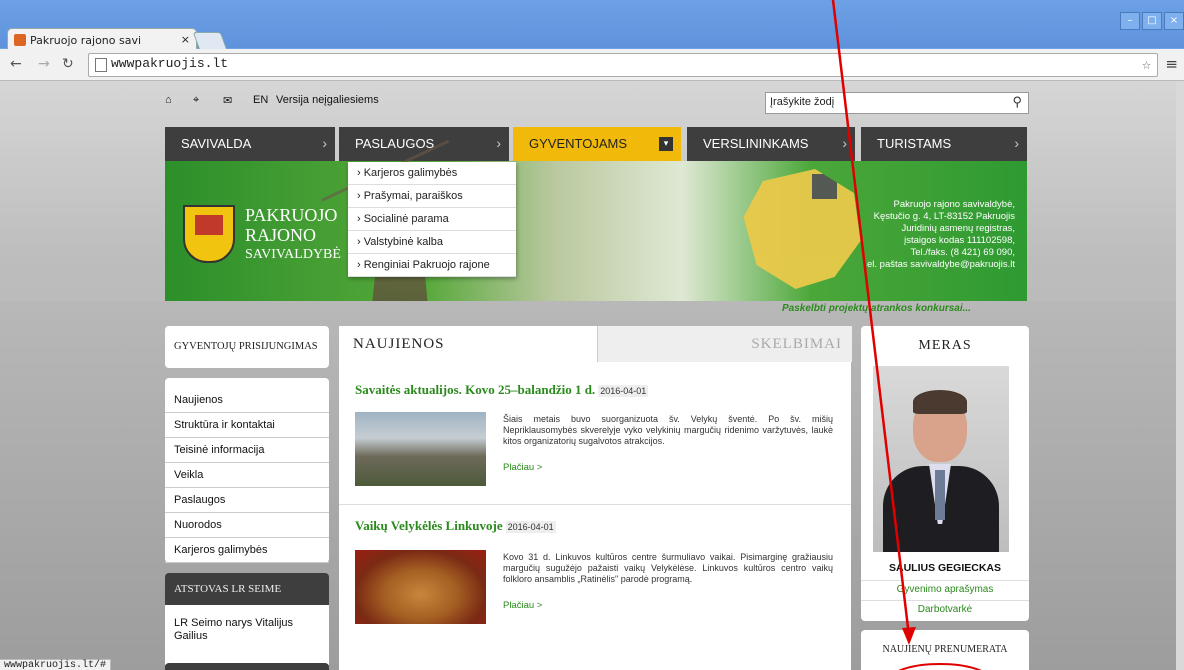  What do you see at coordinates (945, 609) in the screenshot?
I see `schedule-link: Darbotvarkė` at bounding box center [945, 609].